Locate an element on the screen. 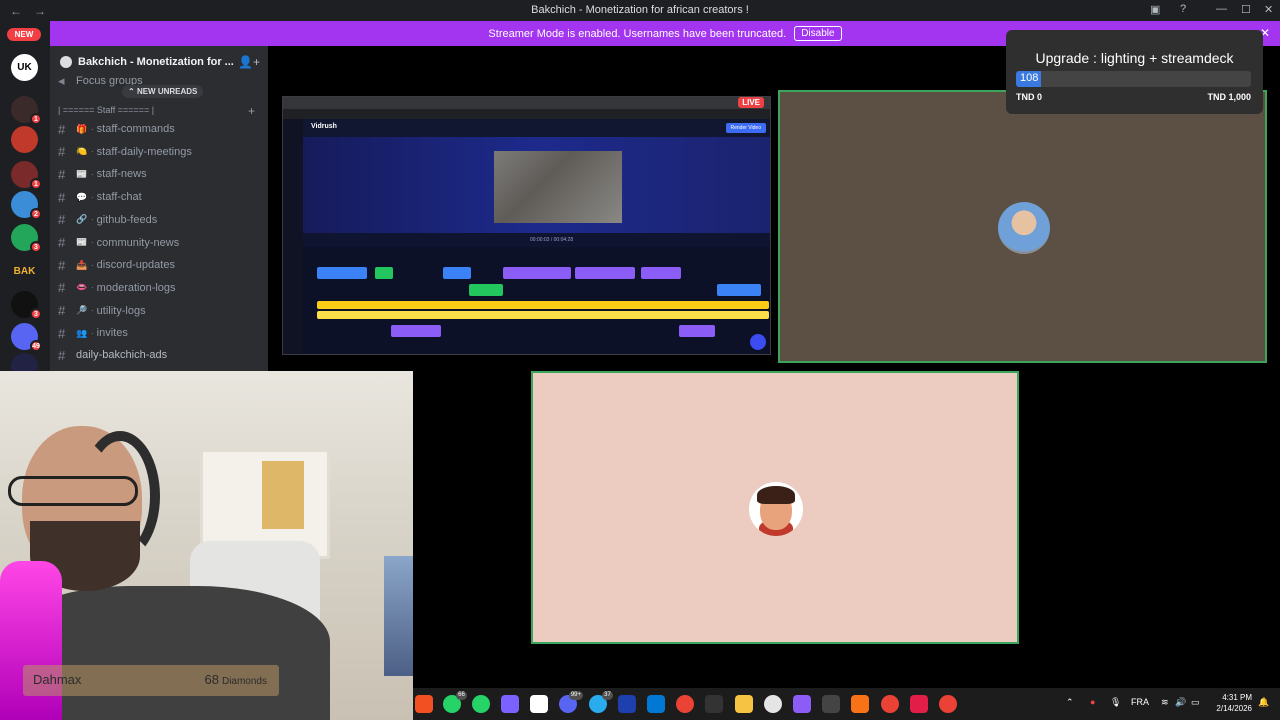 The height and width of the screenshot is (720, 1280). background-blinds is located at coordinates (283, 495).